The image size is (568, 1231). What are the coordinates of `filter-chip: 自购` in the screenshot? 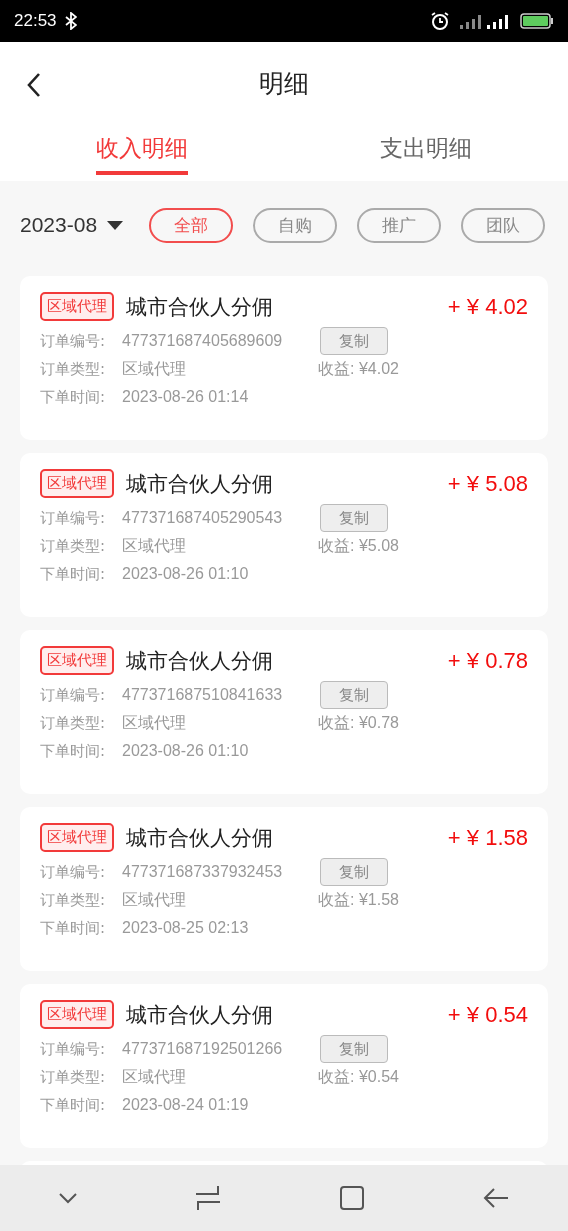 It's located at (295, 225).